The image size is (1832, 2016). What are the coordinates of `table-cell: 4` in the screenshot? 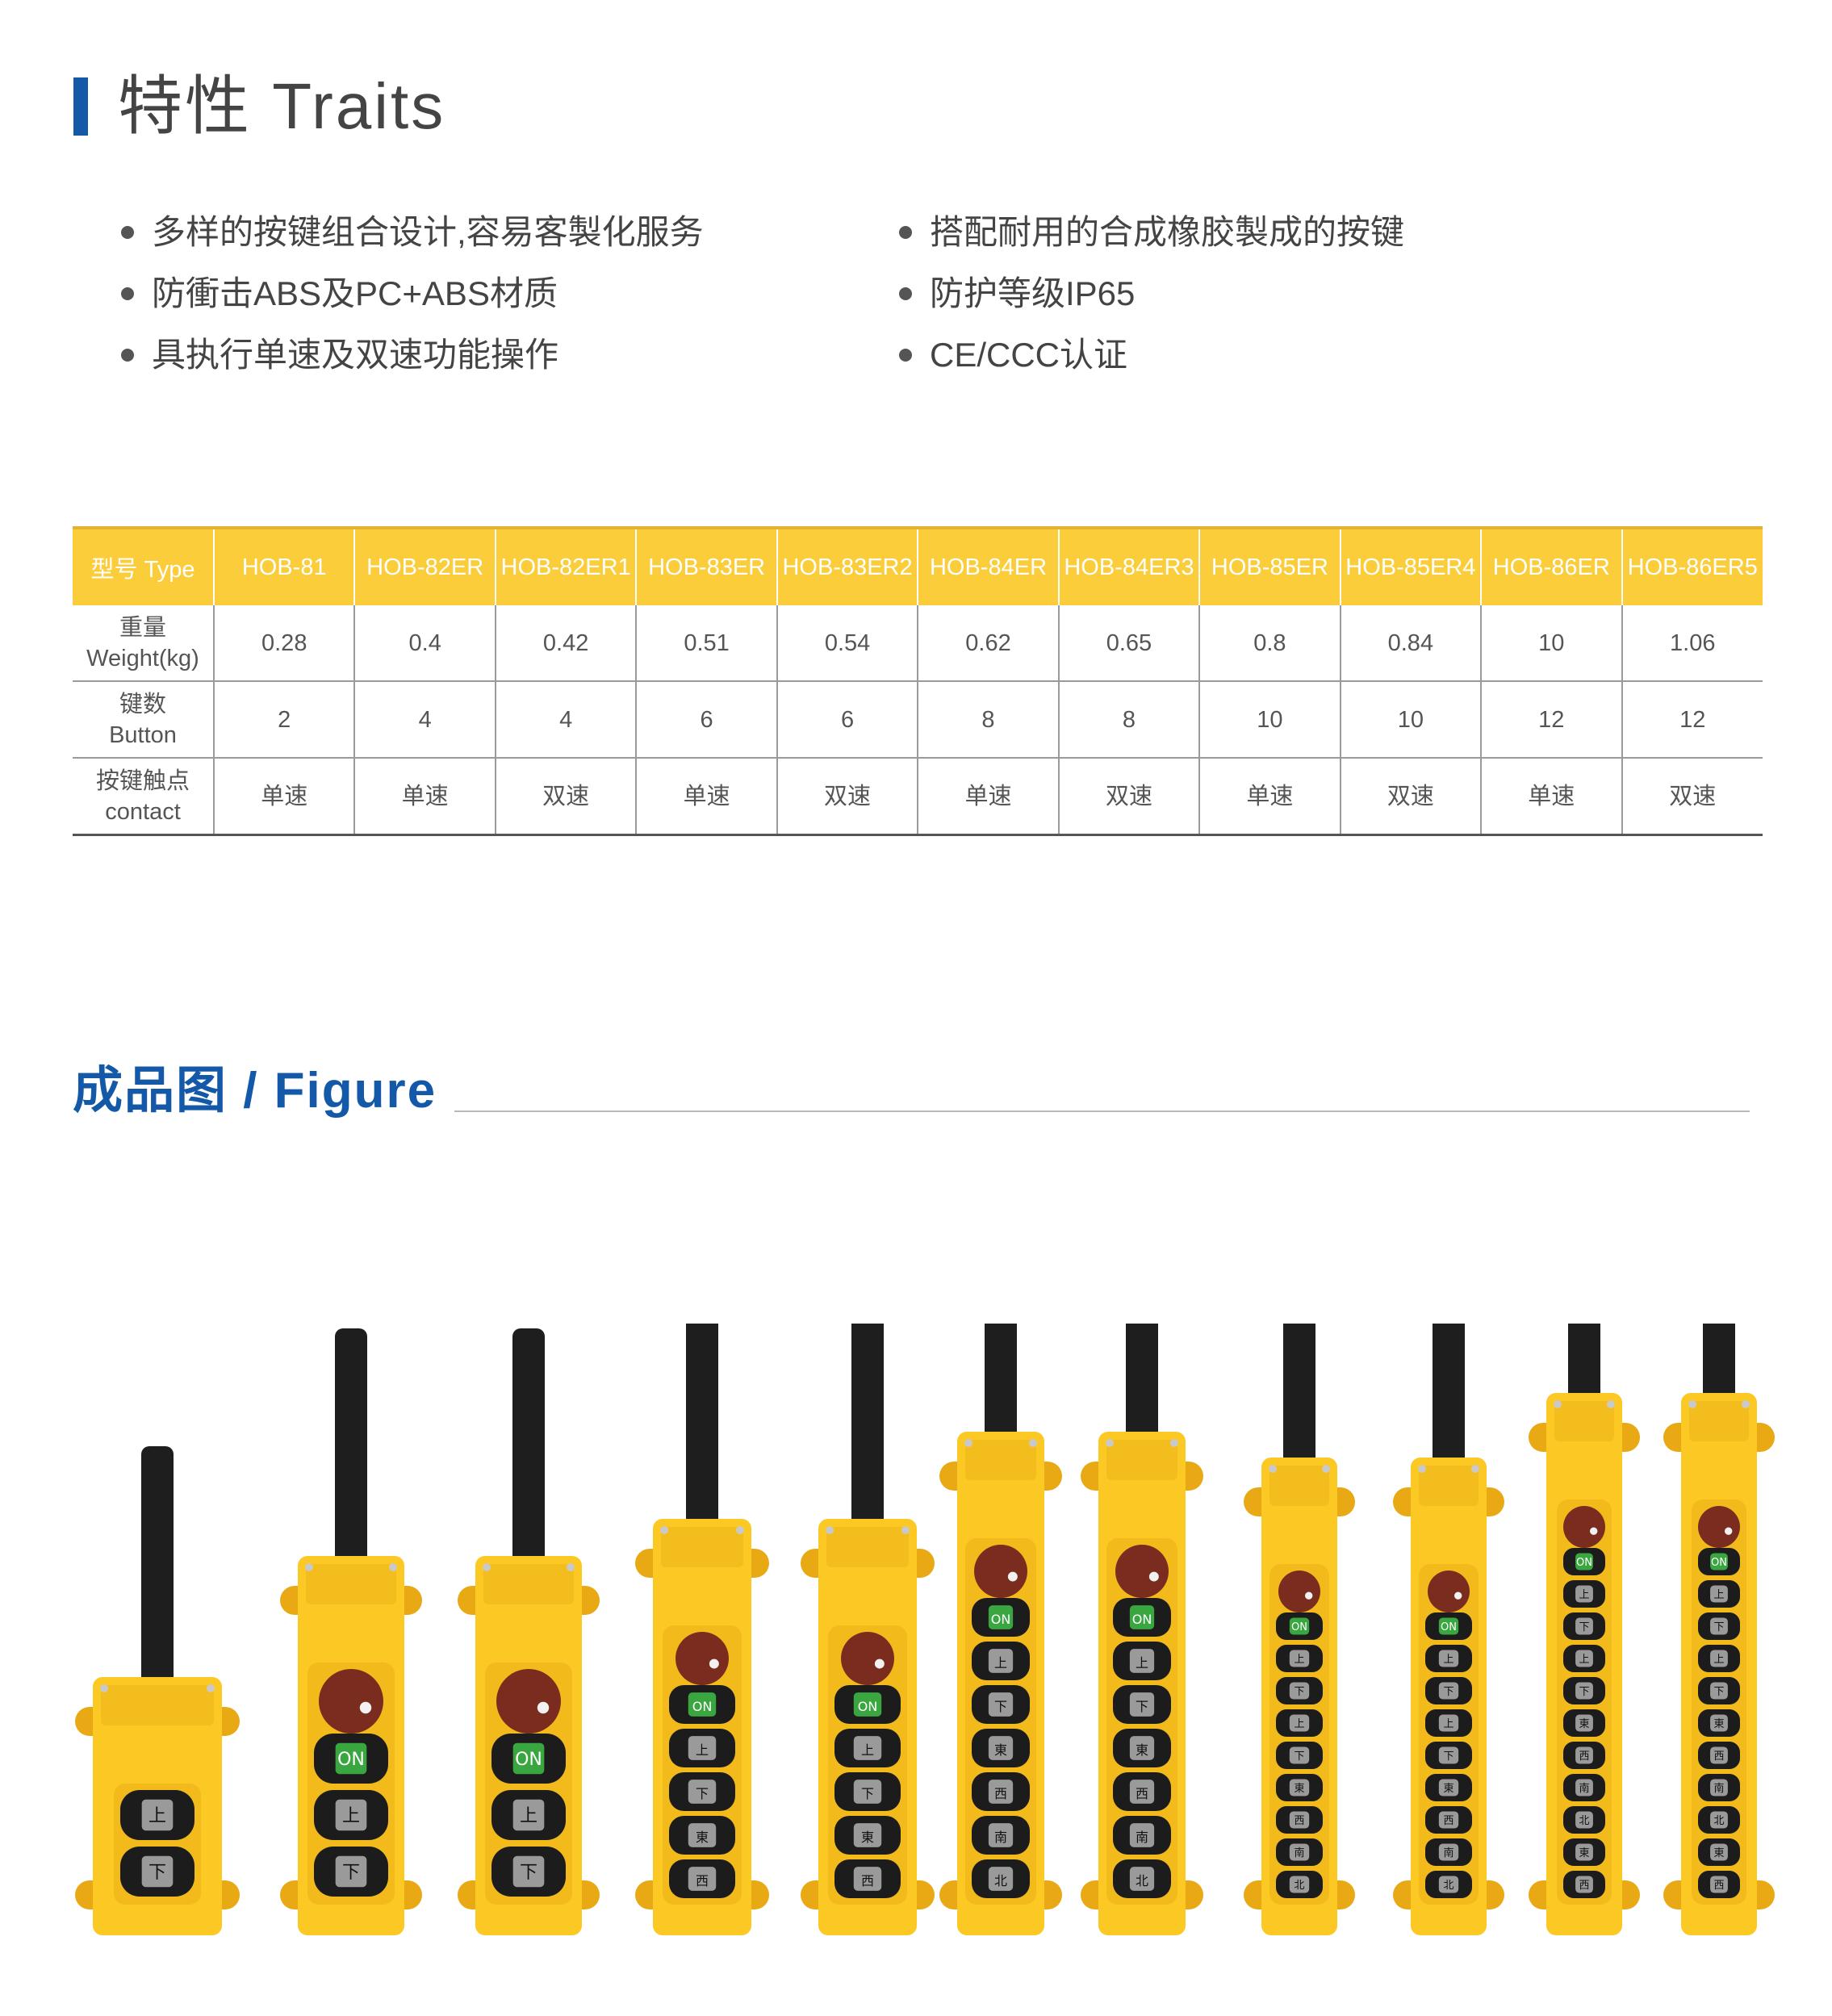 It's located at (566, 720).